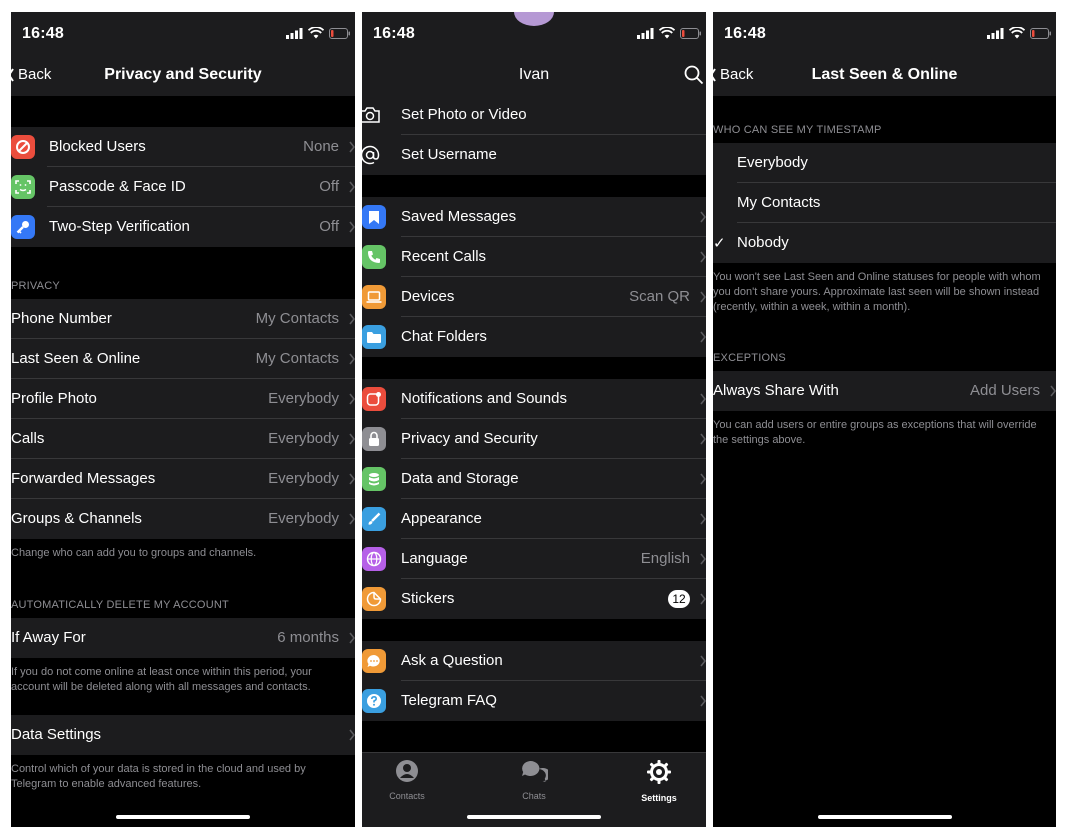 The width and height of the screenshot is (1068, 839). Describe the element at coordinates (884, 74) in the screenshot. I see `page-title: Last Seen & Online` at that location.